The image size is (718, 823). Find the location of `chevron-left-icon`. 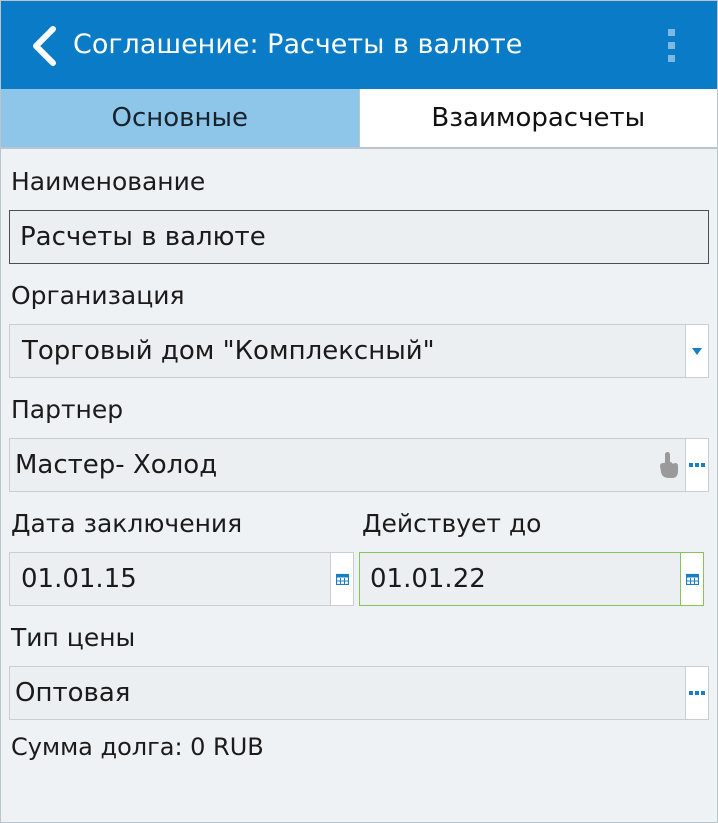

chevron-left-icon is located at coordinates (44, 46).